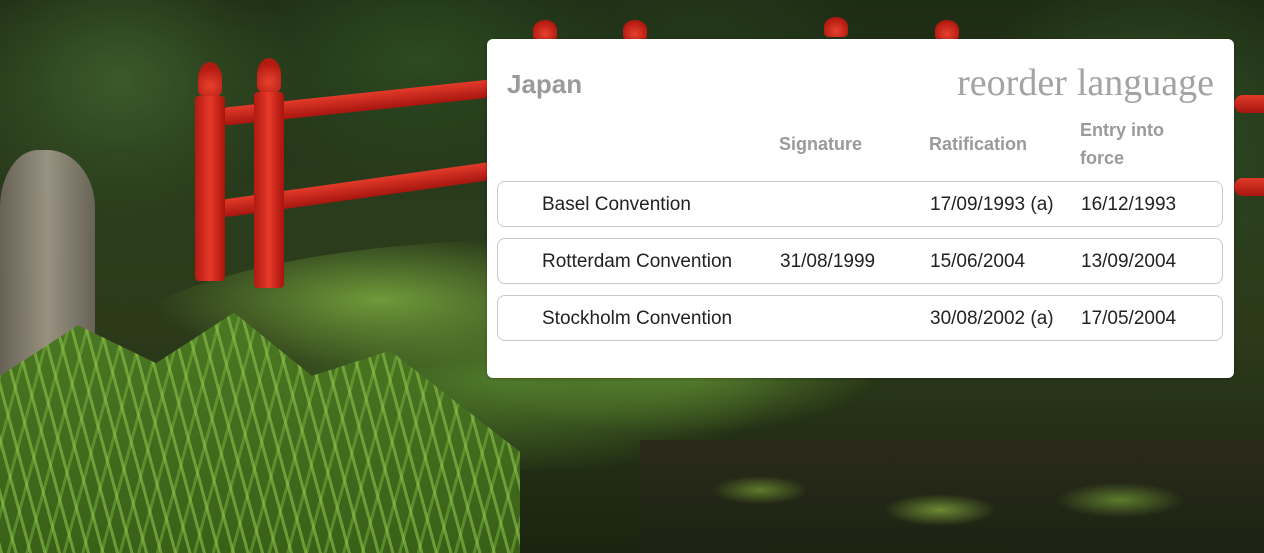 This screenshot has width=1264, height=553. Describe the element at coordinates (1122, 144) in the screenshot. I see `column-header-entry-into-force: Entry into force` at that location.